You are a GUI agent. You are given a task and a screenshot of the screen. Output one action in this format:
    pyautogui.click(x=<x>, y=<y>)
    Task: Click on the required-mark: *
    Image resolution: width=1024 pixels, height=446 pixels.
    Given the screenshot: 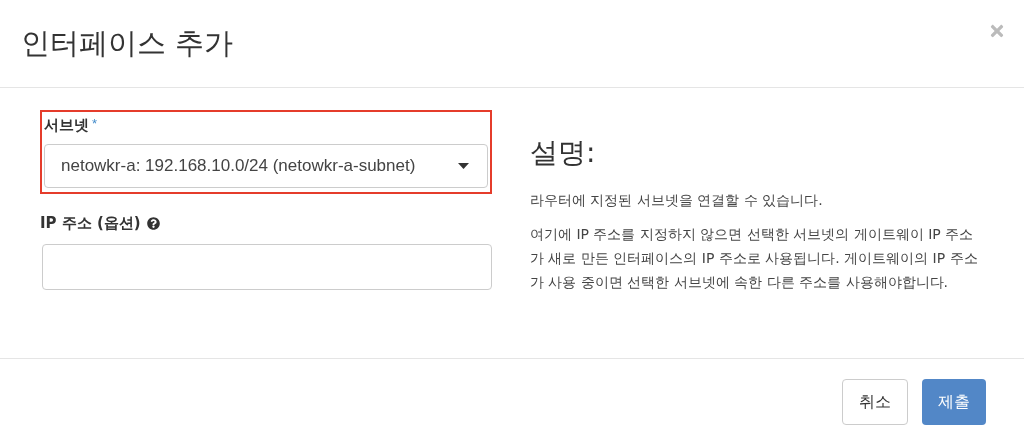 What is the action you would take?
    pyautogui.click(x=95, y=124)
    